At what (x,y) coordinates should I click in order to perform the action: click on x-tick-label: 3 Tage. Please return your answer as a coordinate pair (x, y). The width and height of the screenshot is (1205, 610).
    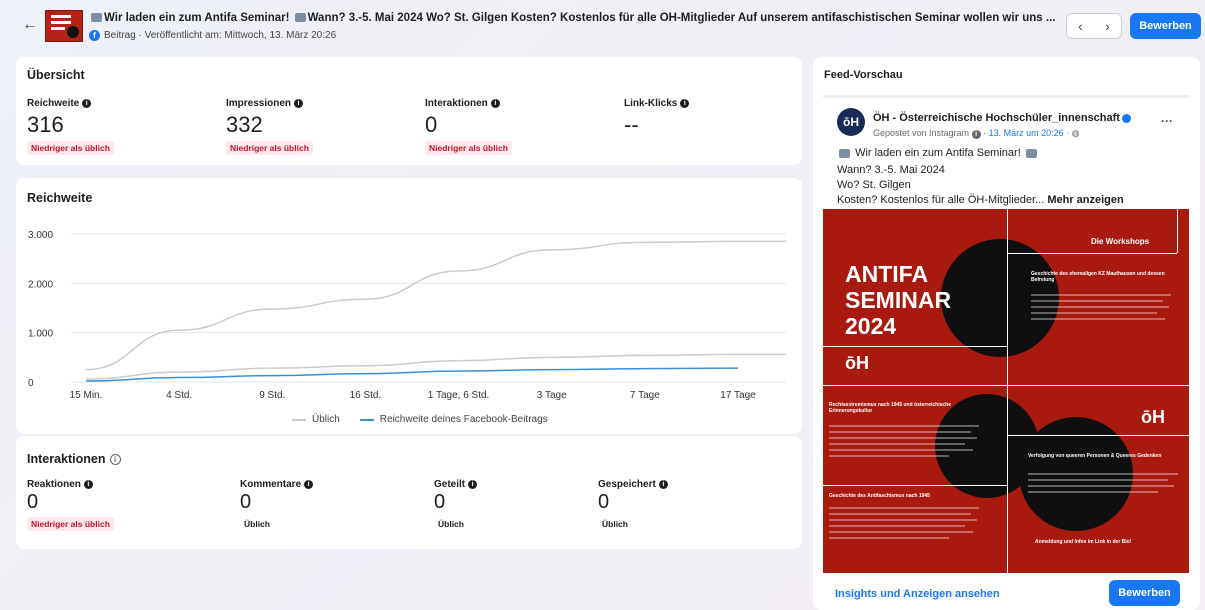
    Looking at the image, I should click on (552, 395).